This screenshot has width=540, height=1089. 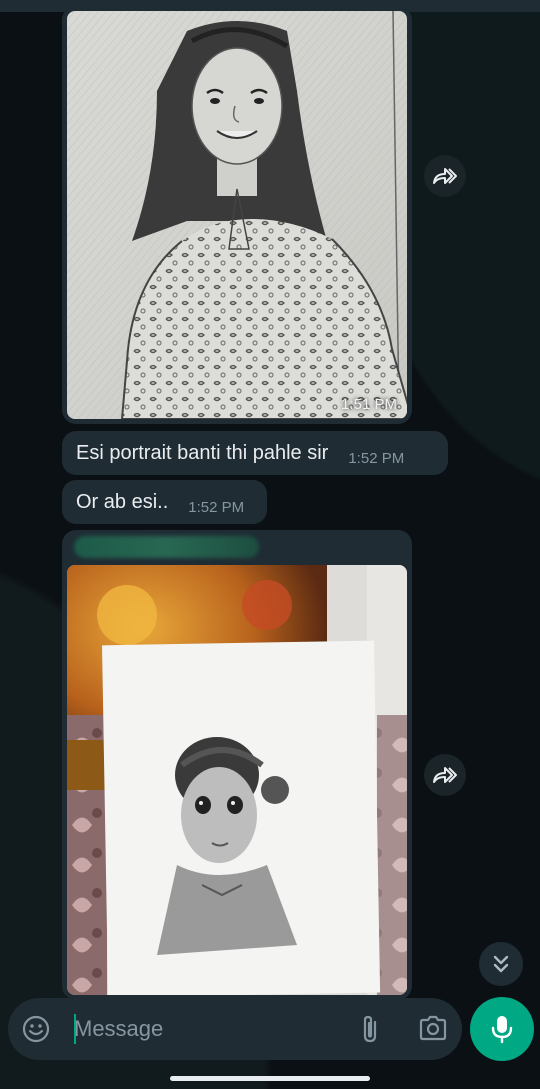 What do you see at coordinates (369, 404) in the screenshot?
I see `message-time: 1:51 PM` at bounding box center [369, 404].